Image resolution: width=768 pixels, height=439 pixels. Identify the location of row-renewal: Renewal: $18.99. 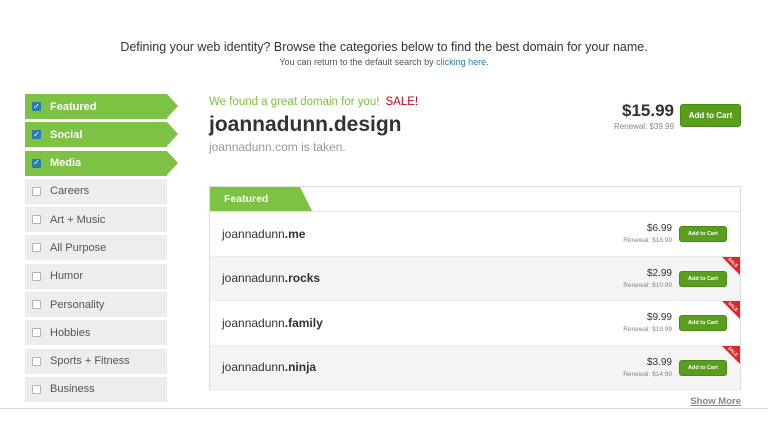
(647, 240).